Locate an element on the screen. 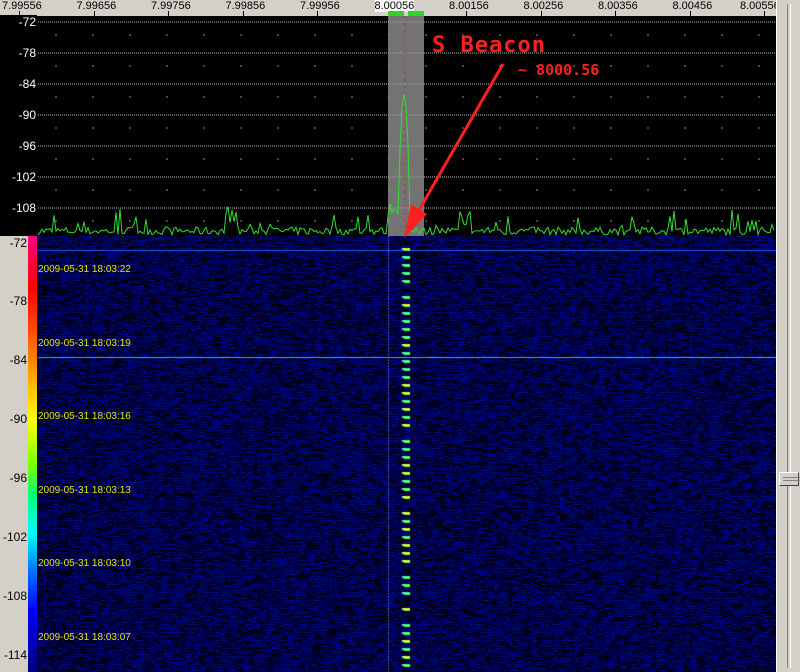 The height and width of the screenshot is (672, 800). waterfall-timestamp-2: 2009-05-31 18:03:16 is located at coordinates (84, 416).